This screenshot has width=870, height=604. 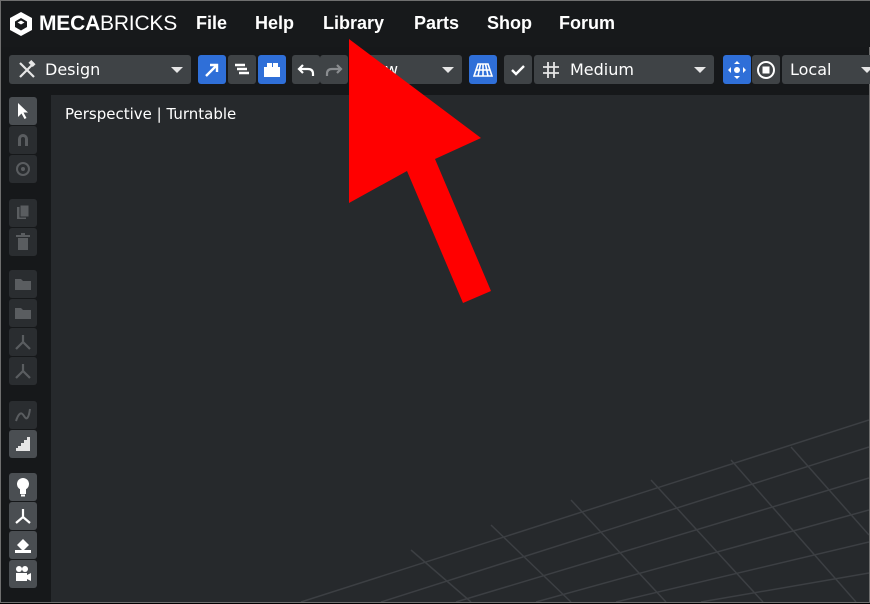 I want to click on left-toolbar, so click(x=24, y=347).